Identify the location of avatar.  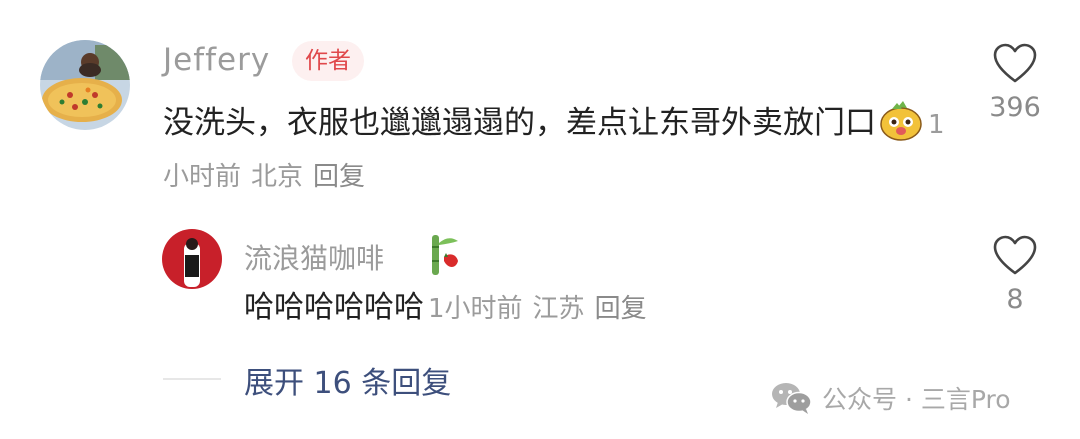
(85, 85).